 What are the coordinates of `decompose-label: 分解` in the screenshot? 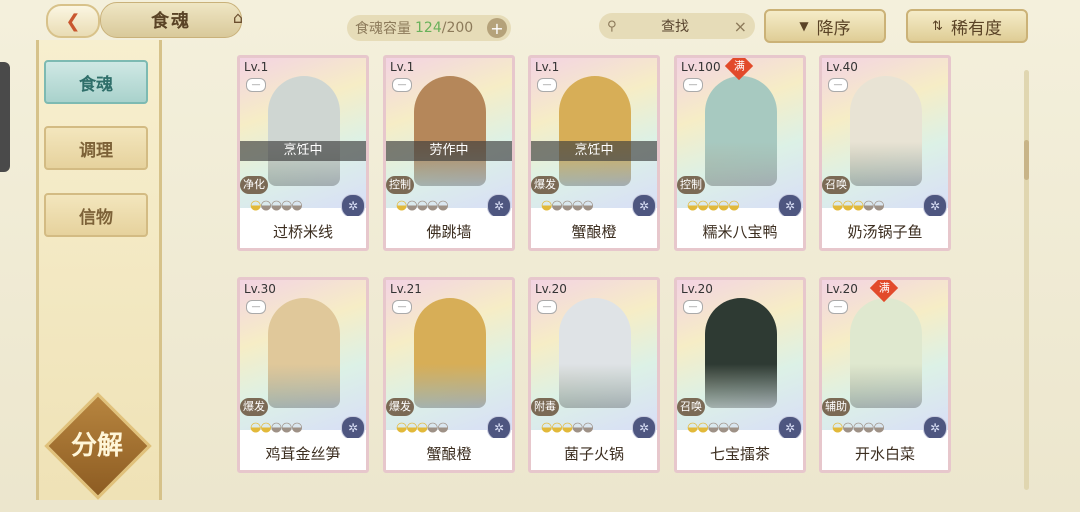 It's located at (97, 443).